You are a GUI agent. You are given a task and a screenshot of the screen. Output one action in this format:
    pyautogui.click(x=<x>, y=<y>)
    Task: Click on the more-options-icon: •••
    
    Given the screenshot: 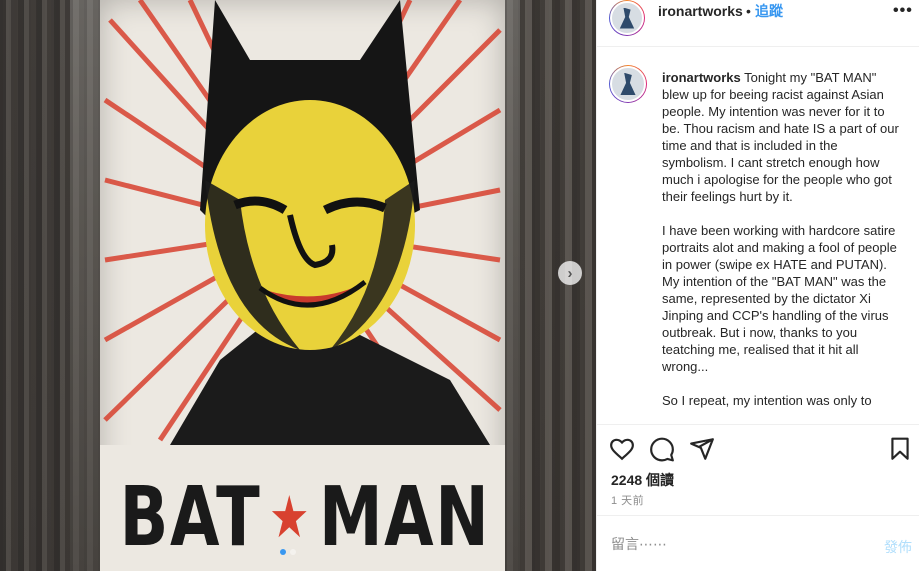 What is the action you would take?
    pyautogui.click(x=903, y=11)
    